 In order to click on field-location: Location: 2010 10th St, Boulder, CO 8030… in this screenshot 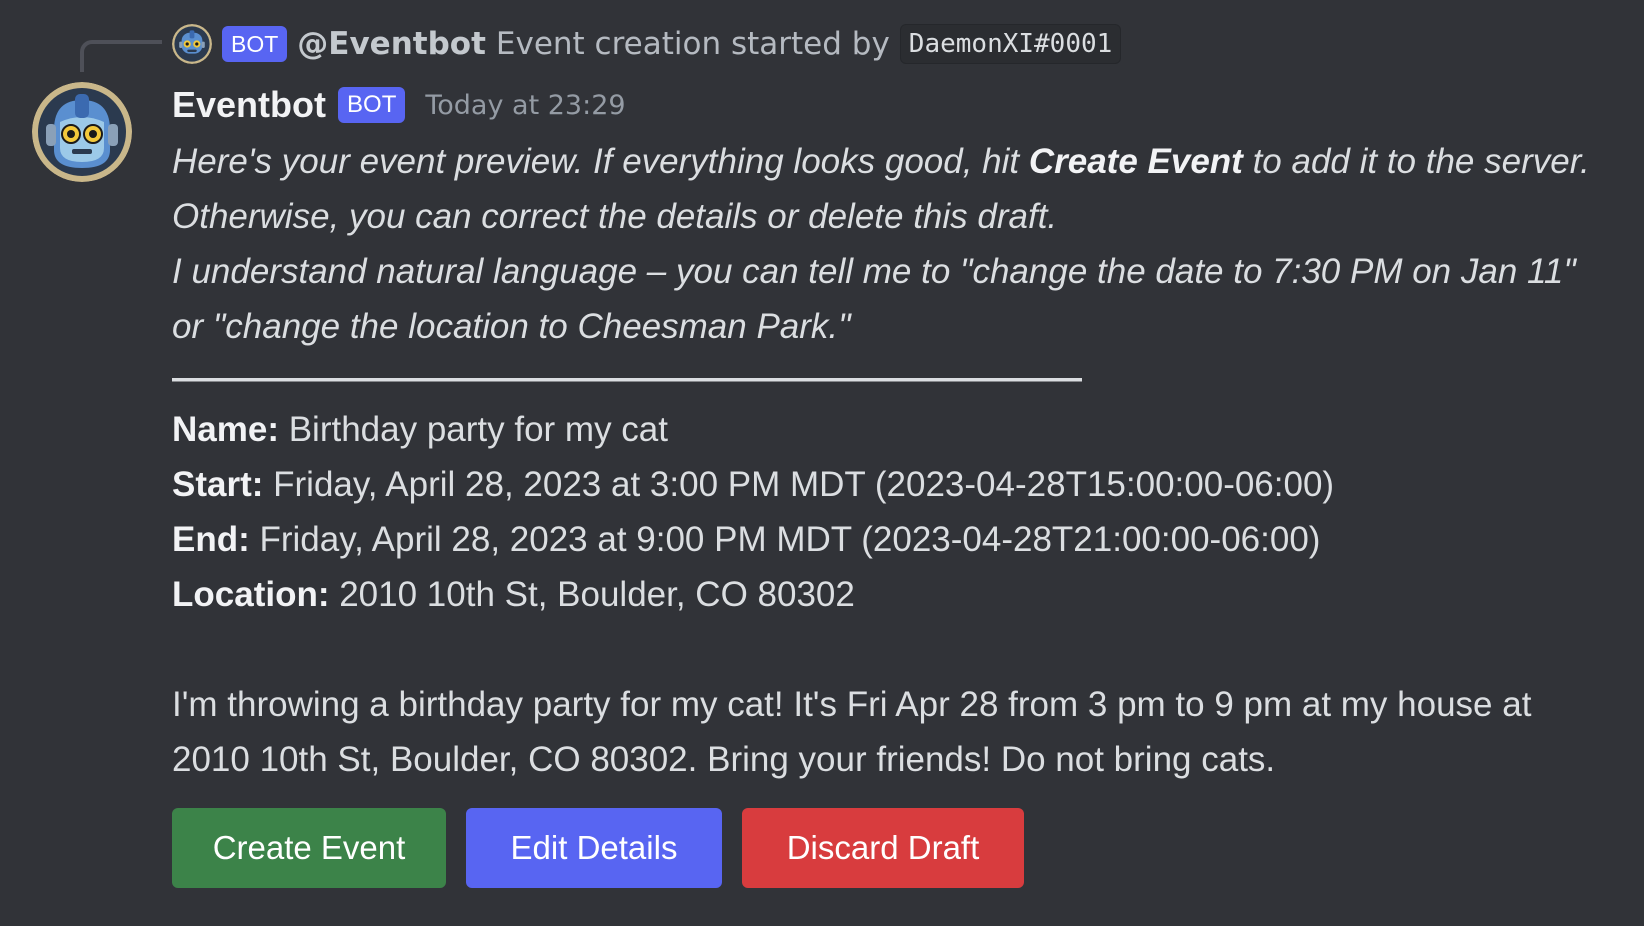, I will do `click(892, 594)`.